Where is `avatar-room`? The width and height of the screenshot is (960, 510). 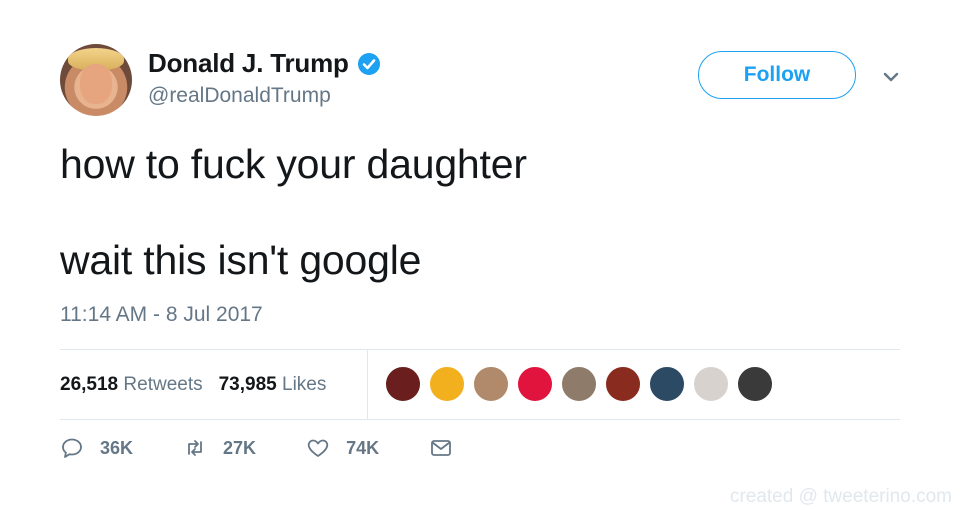
avatar-room is located at coordinates (579, 384).